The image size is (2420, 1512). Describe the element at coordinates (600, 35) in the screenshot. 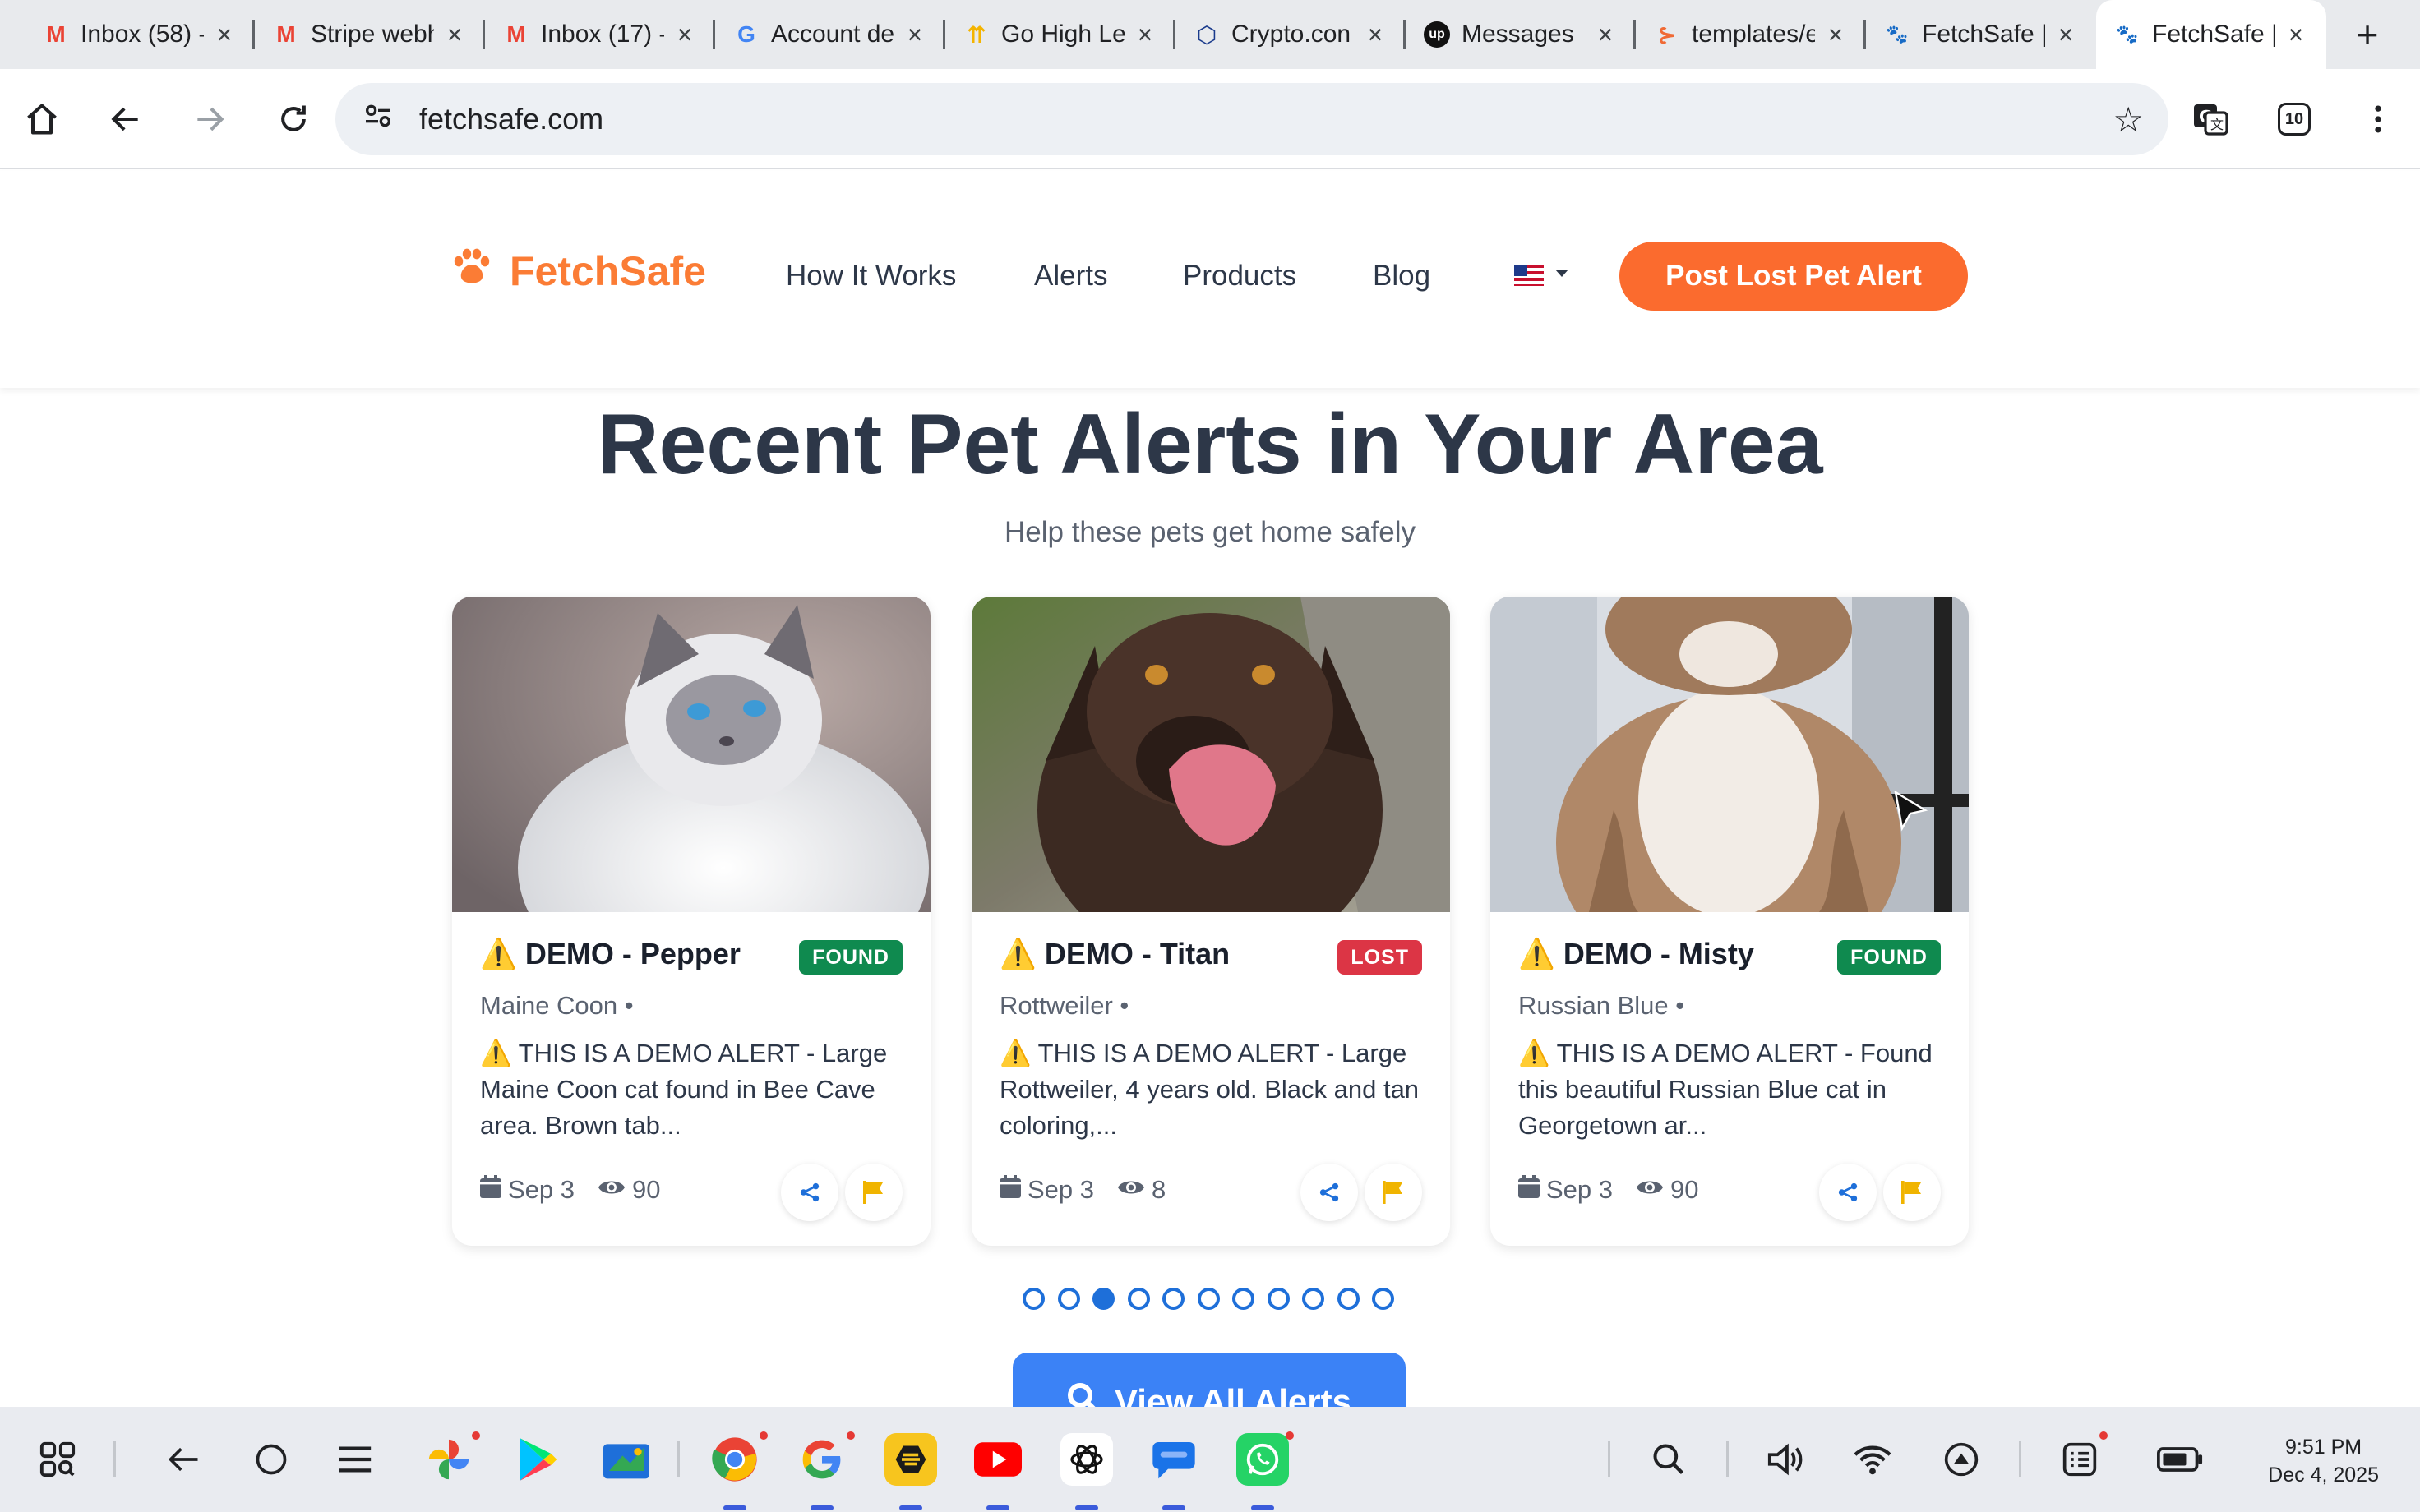

I see `browser-tab: M Inbox (17) - ×` at that location.